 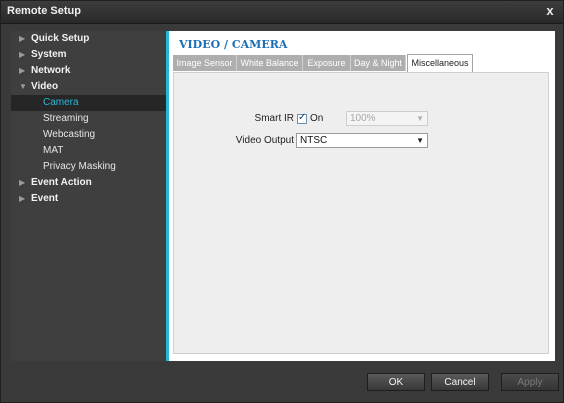 I want to click on ok-button: OK, so click(x=396, y=382).